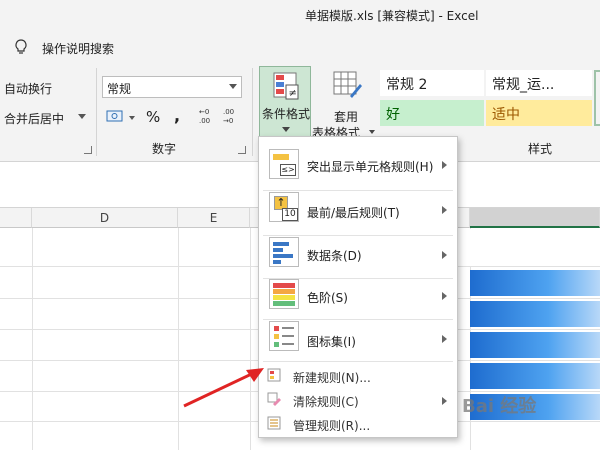  Describe the element at coordinates (358, 165) in the screenshot. I see `menu-item-highlight-cells-rules: ≤> 突出显示单元格规则(H)` at that location.